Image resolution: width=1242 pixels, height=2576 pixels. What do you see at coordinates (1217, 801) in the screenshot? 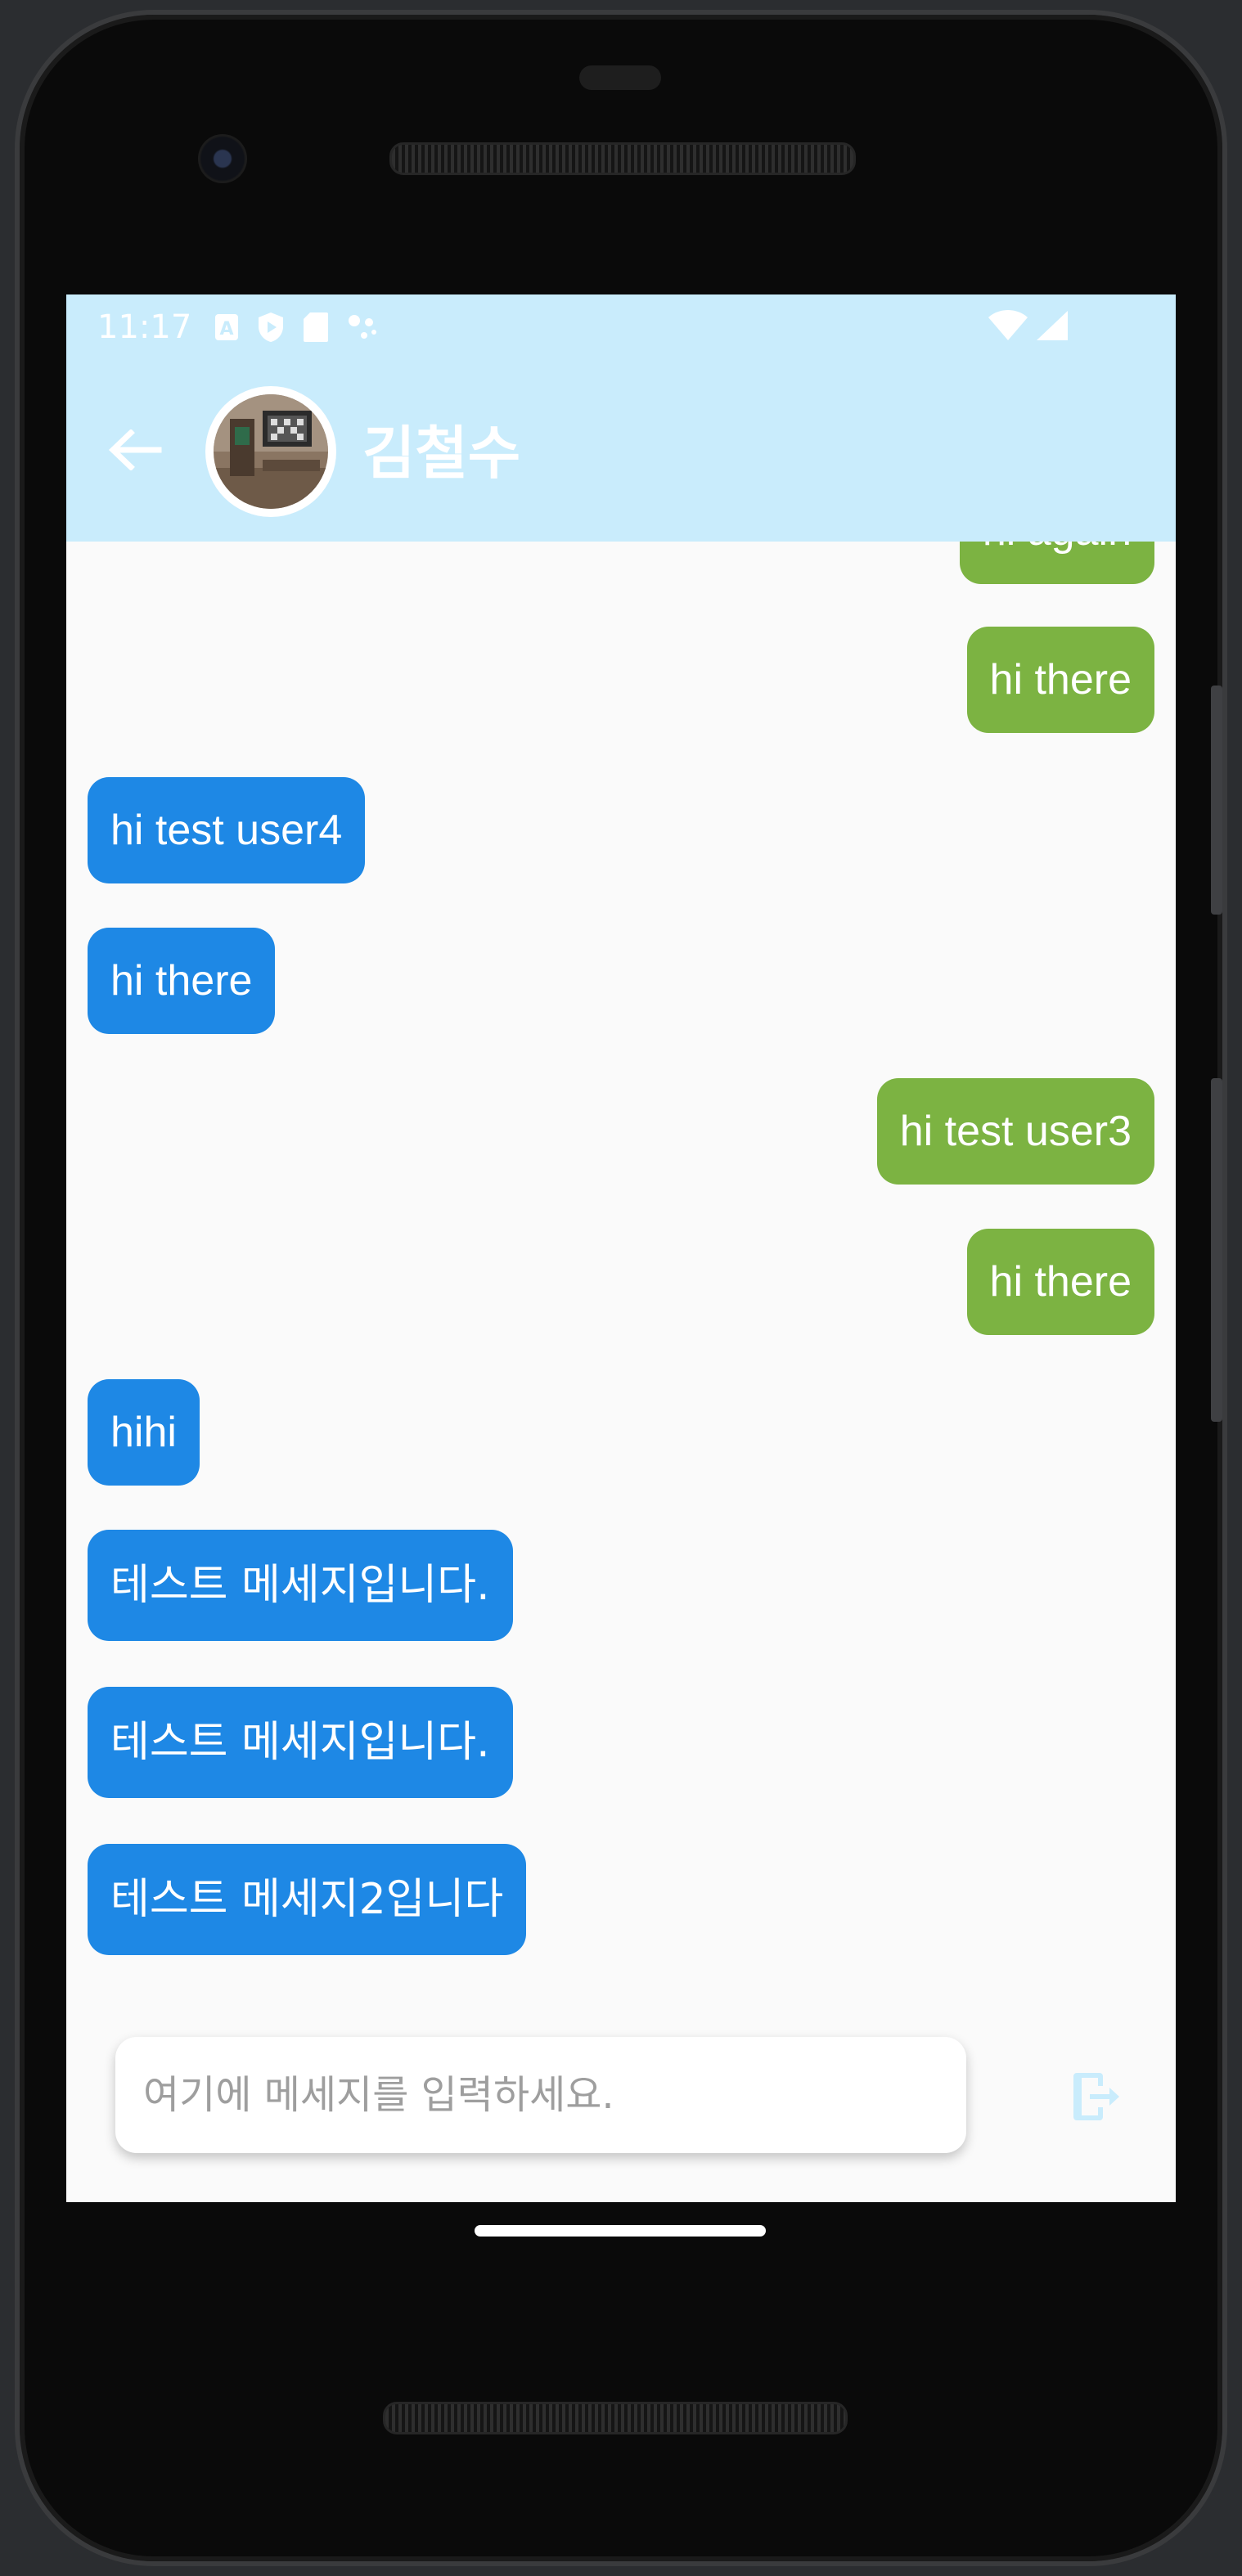
I see `volume-button` at bounding box center [1217, 801].